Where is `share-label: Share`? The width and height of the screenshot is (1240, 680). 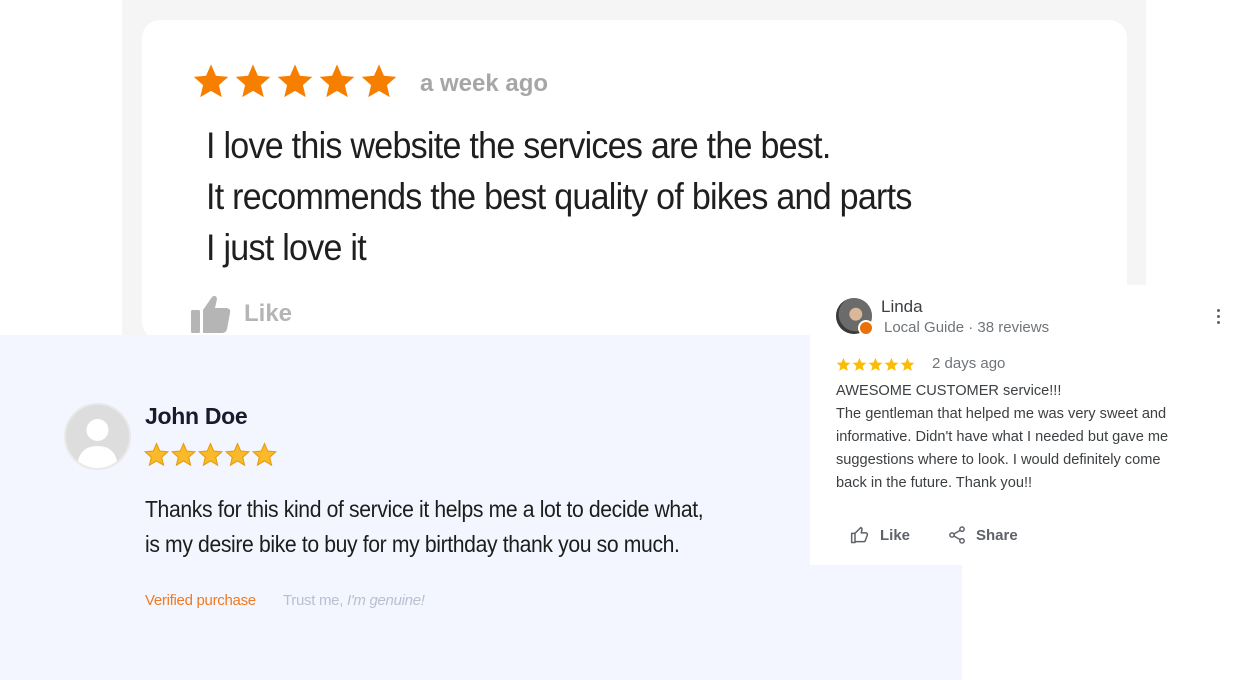
share-label: Share is located at coordinates (997, 535).